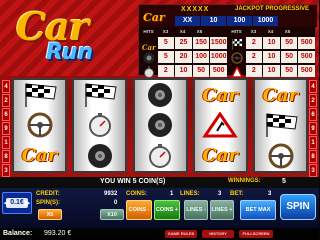 Image resolution: width=320 pixels, height=240 pixels. What do you see at coordinates (27, 203) in the screenshot?
I see `arrow-right-icon: ▶` at bounding box center [27, 203].